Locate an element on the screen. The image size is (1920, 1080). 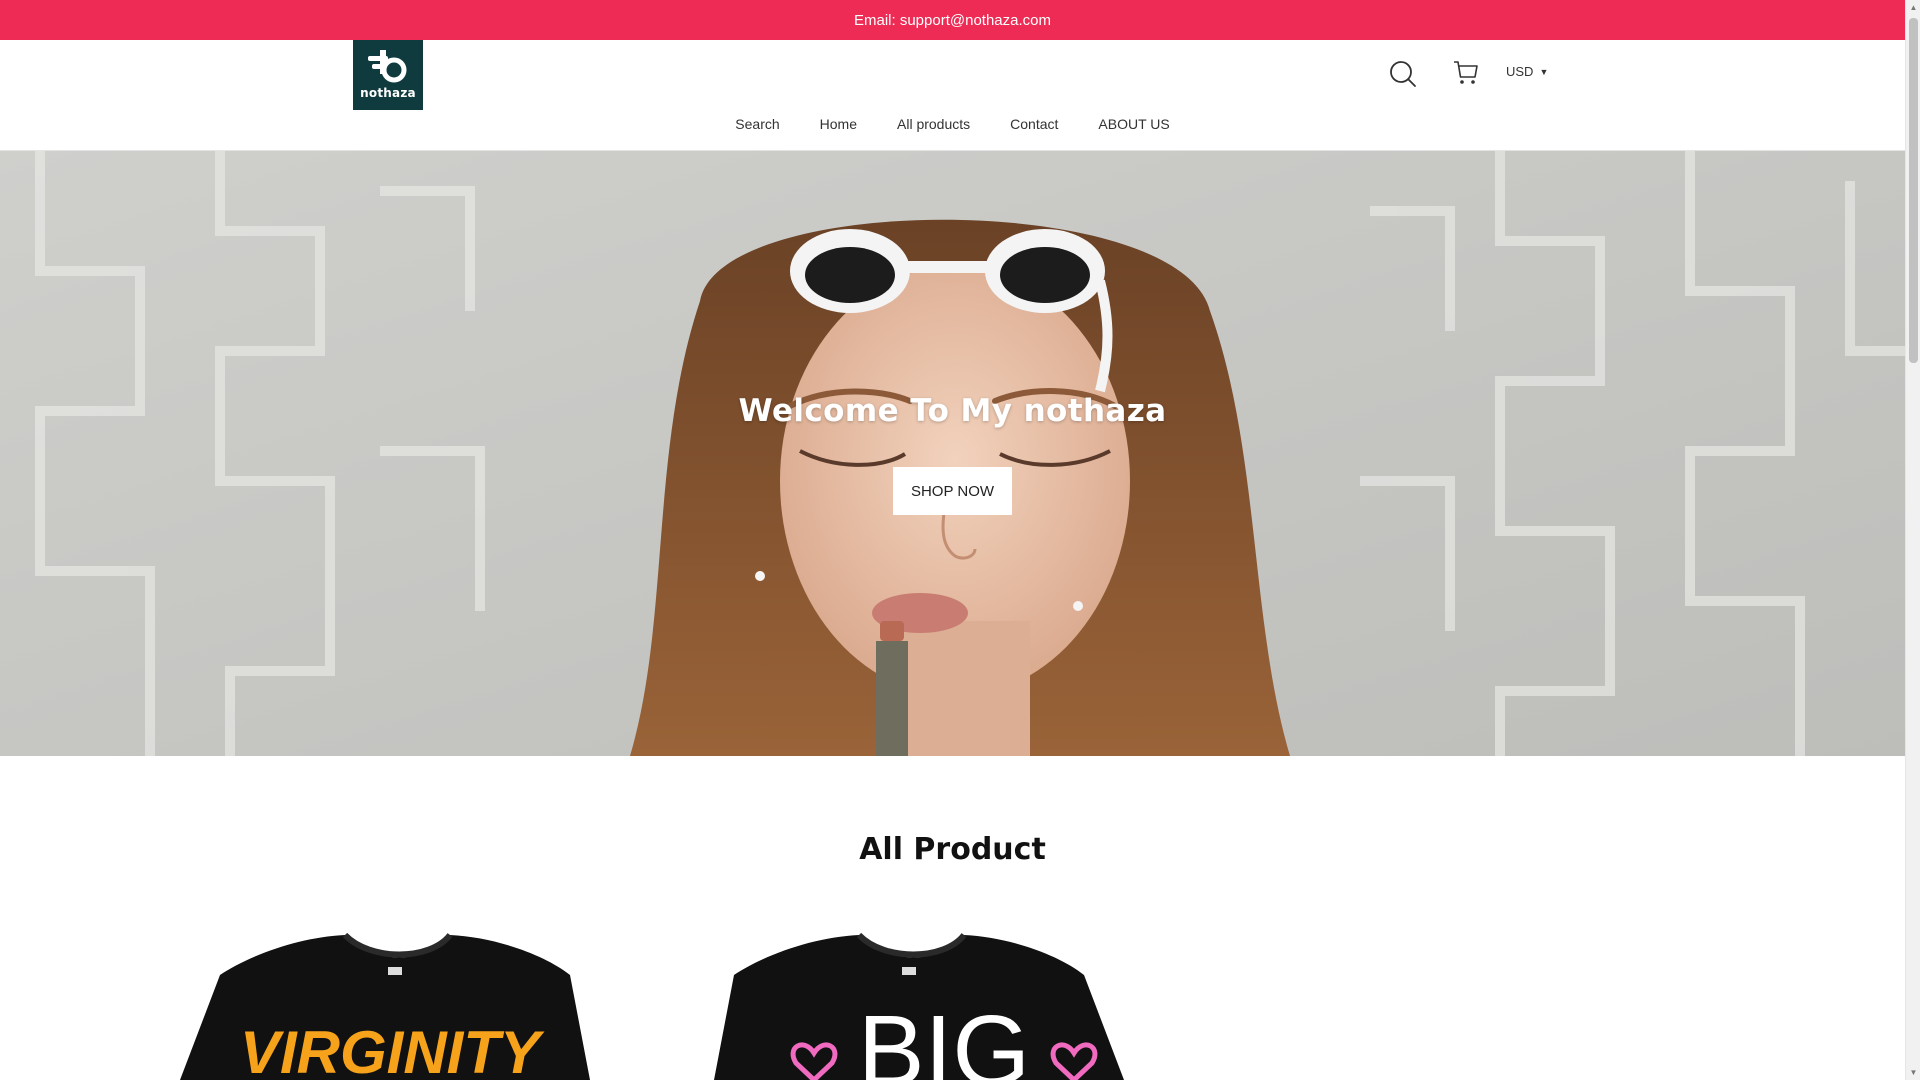
page-scrollbar: ▲ ▼ is located at coordinates (1912, 540).